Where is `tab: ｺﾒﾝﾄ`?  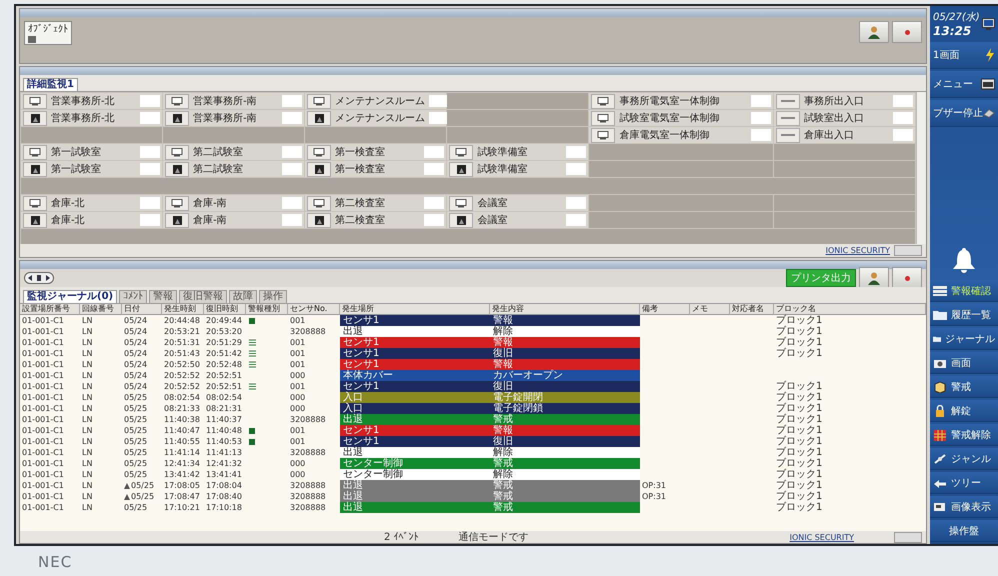 tab: ｺﾒﾝﾄ is located at coordinates (133, 296).